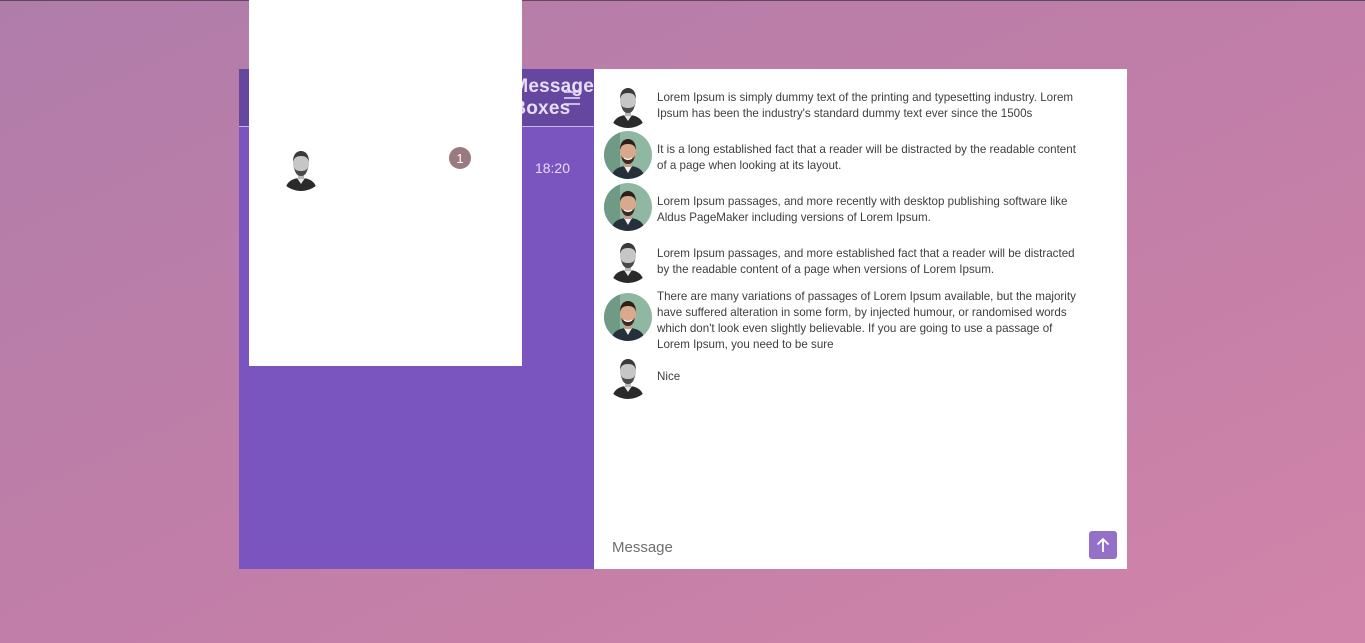 The width and height of the screenshot is (1365, 643). I want to click on unread-count-badge: 1, so click(460, 158).